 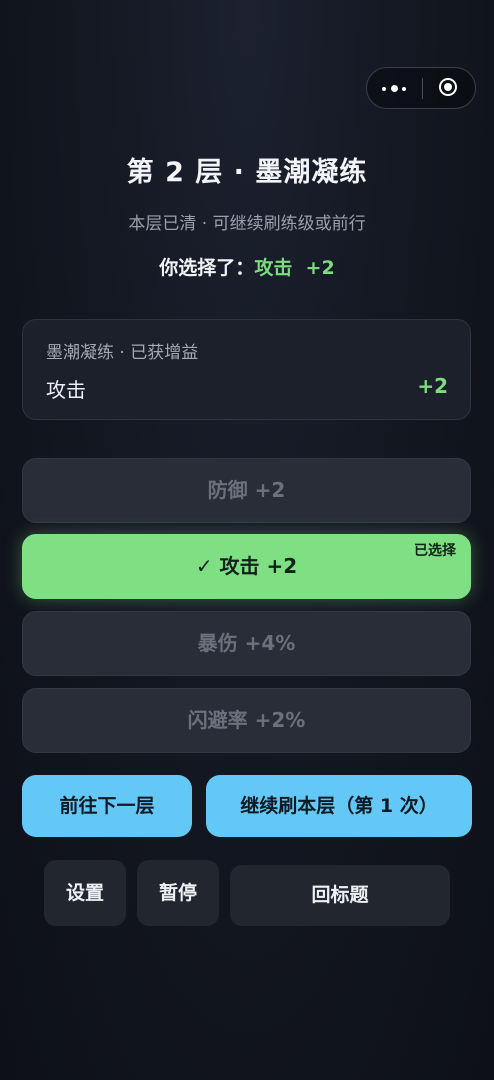 I want to click on option-crit-damage: 暴伤 +4%, so click(x=246, y=643).